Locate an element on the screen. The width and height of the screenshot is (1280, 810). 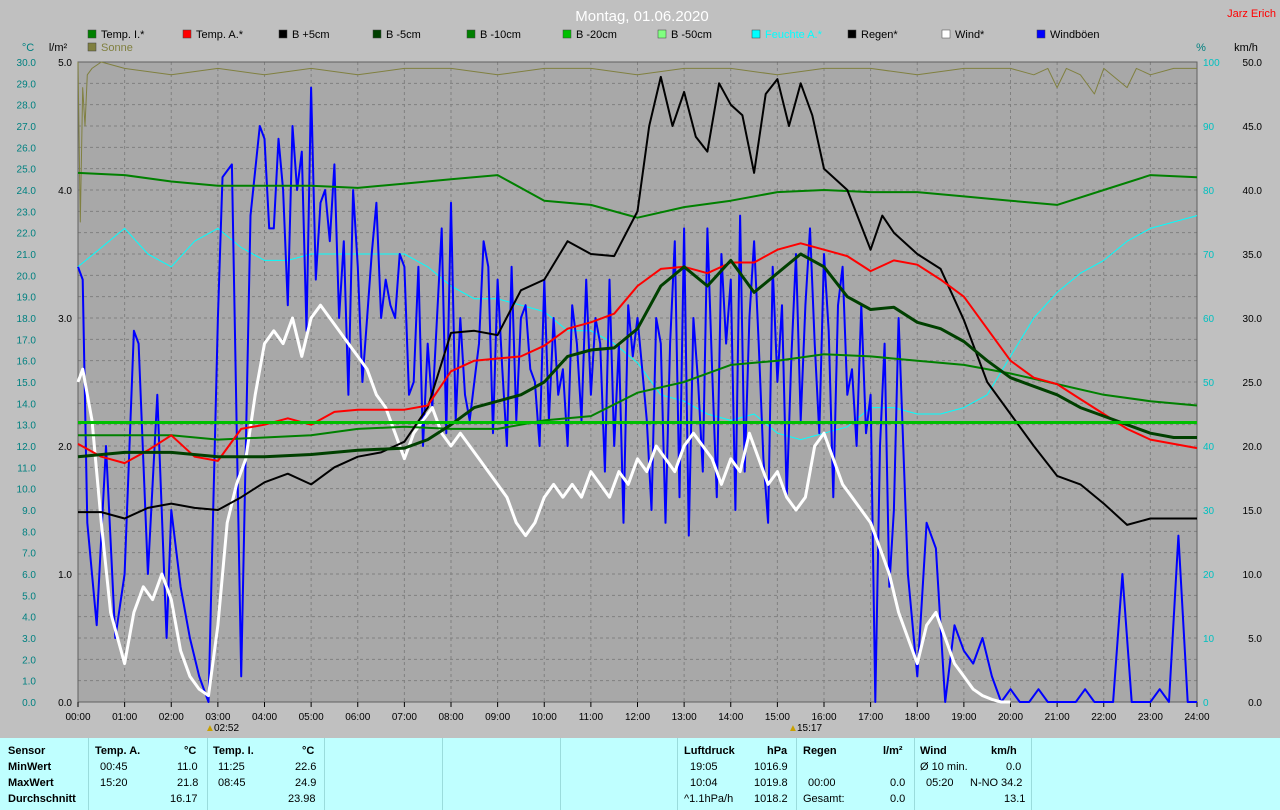
sunset-marker: ▲ 15:17 is located at coordinates (805, 728).